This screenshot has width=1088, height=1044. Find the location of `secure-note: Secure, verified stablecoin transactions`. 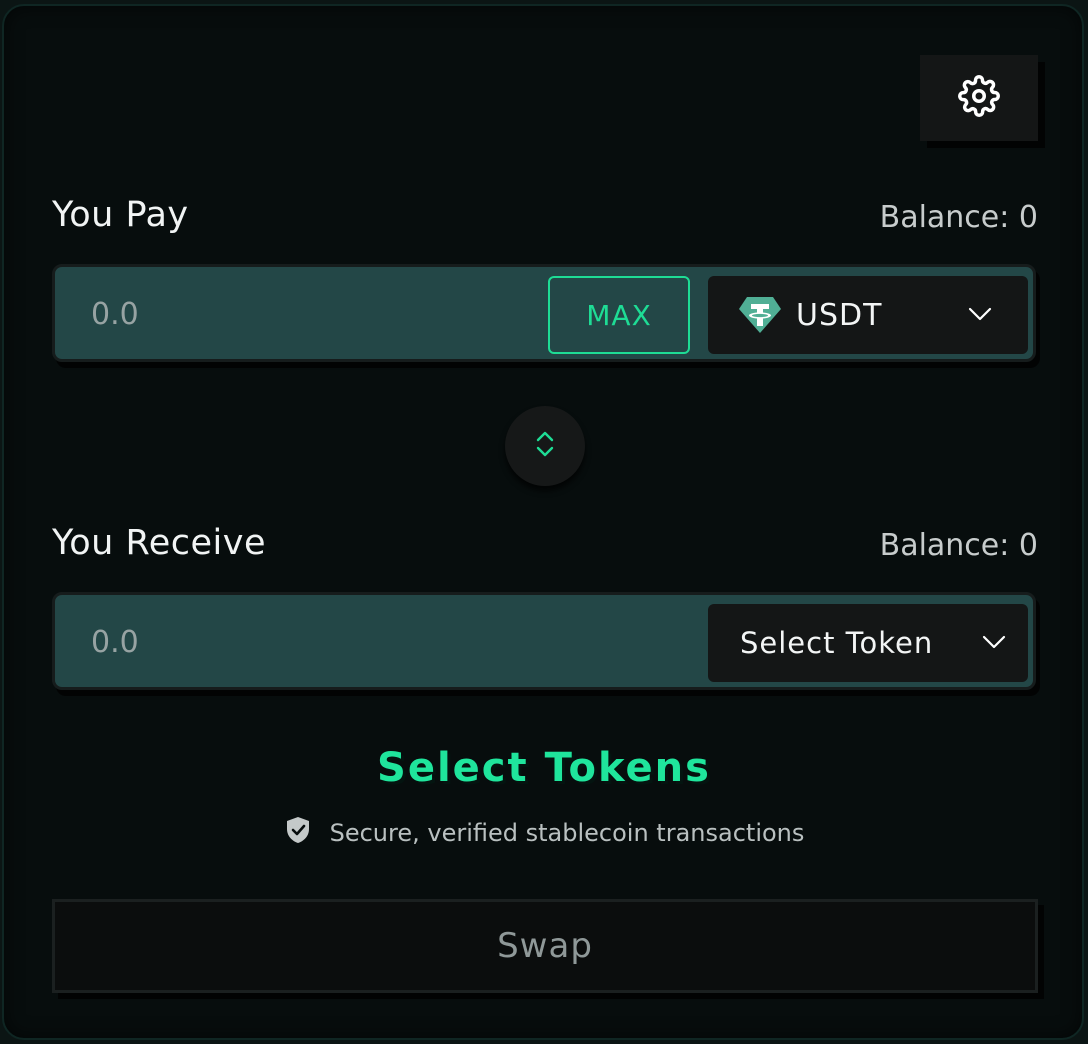

secure-note: Secure, verified stablecoin transactions is located at coordinates (544, 833).